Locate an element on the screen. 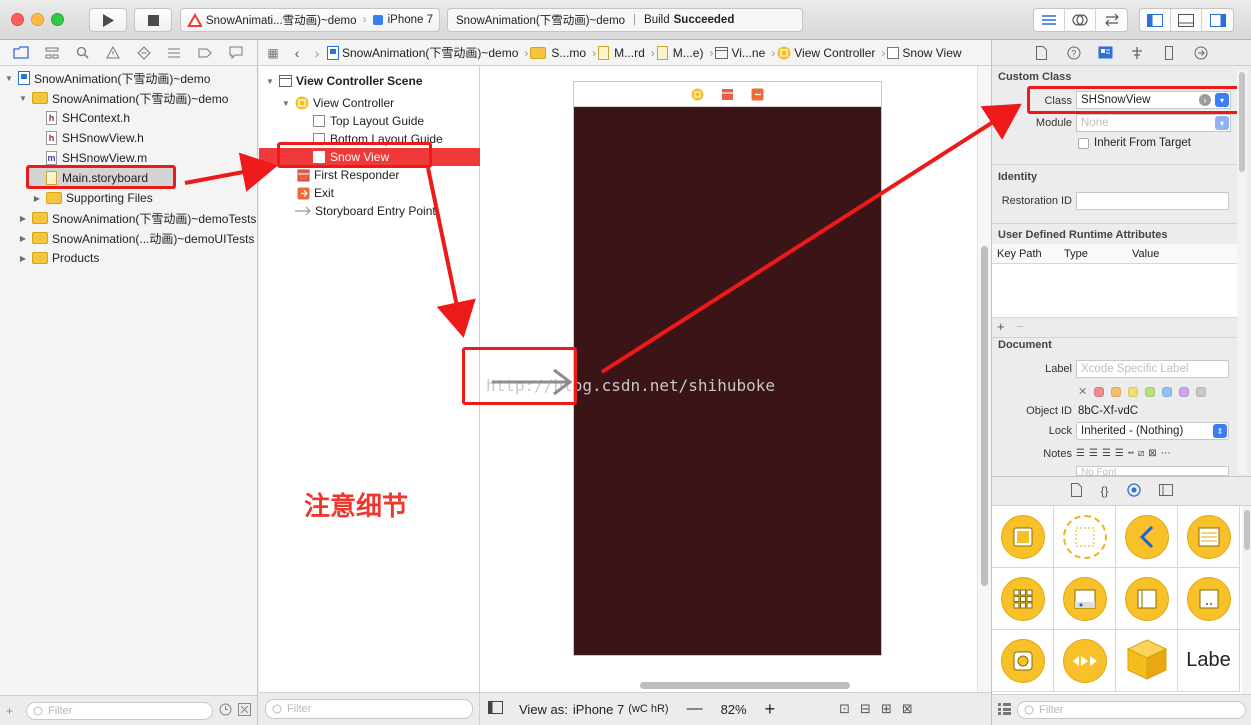 This screenshot has width=1251, height=725. annotation-arrow-storyboard-to-view is located at coordinates (231, 172).